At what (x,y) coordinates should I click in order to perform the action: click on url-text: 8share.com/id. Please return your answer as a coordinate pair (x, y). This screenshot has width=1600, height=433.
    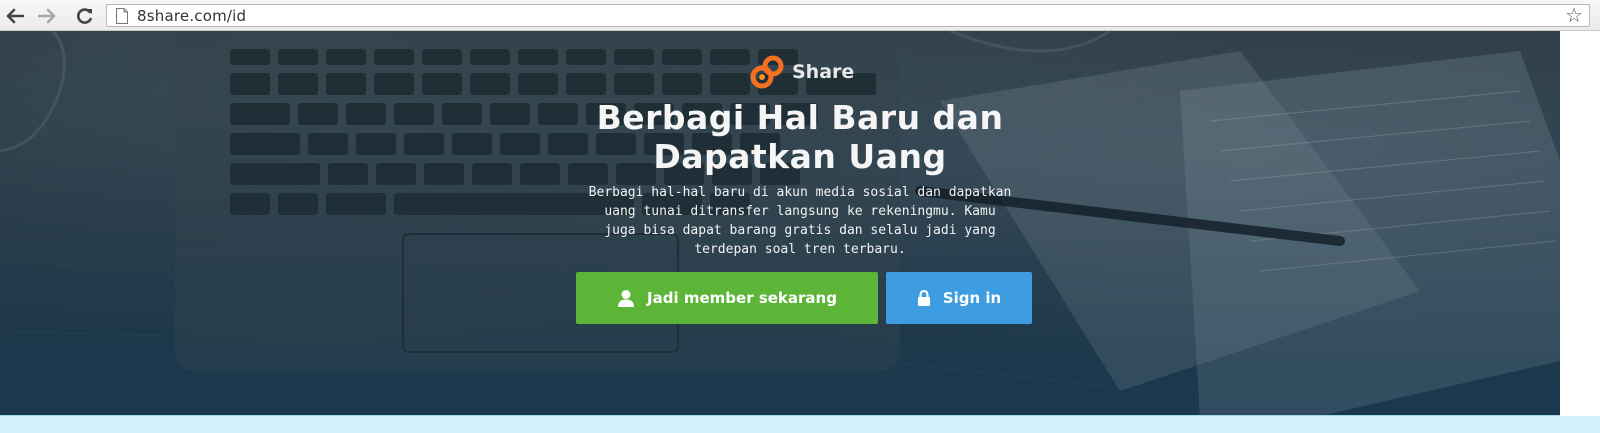
    Looking at the image, I should click on (191, 16).